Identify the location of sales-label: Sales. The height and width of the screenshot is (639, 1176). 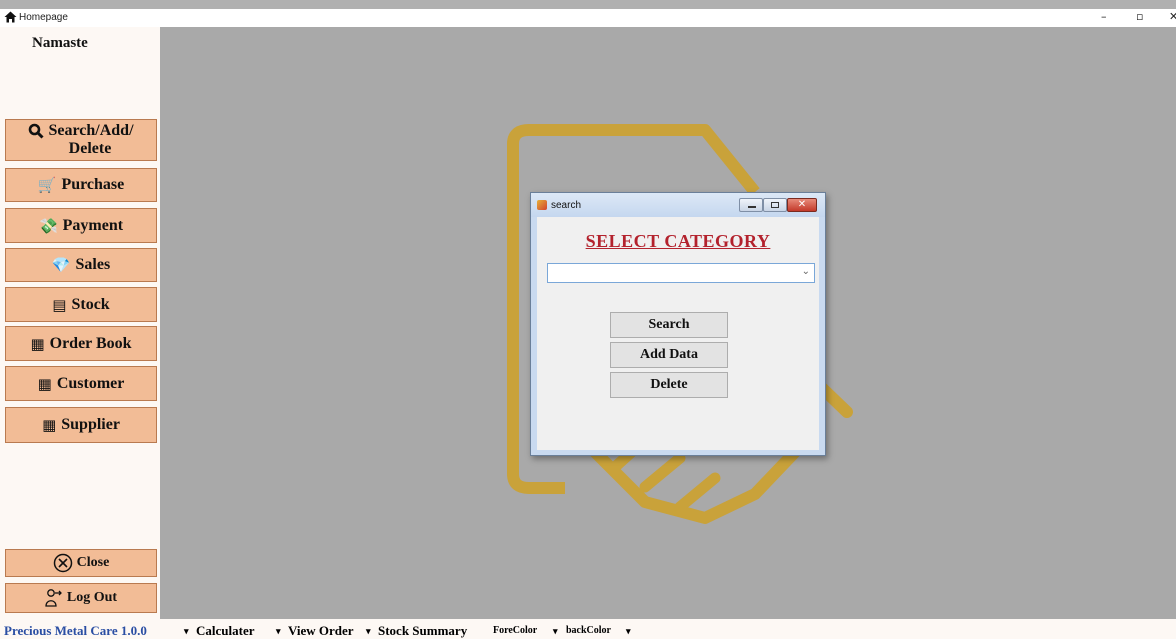
(93, 264).